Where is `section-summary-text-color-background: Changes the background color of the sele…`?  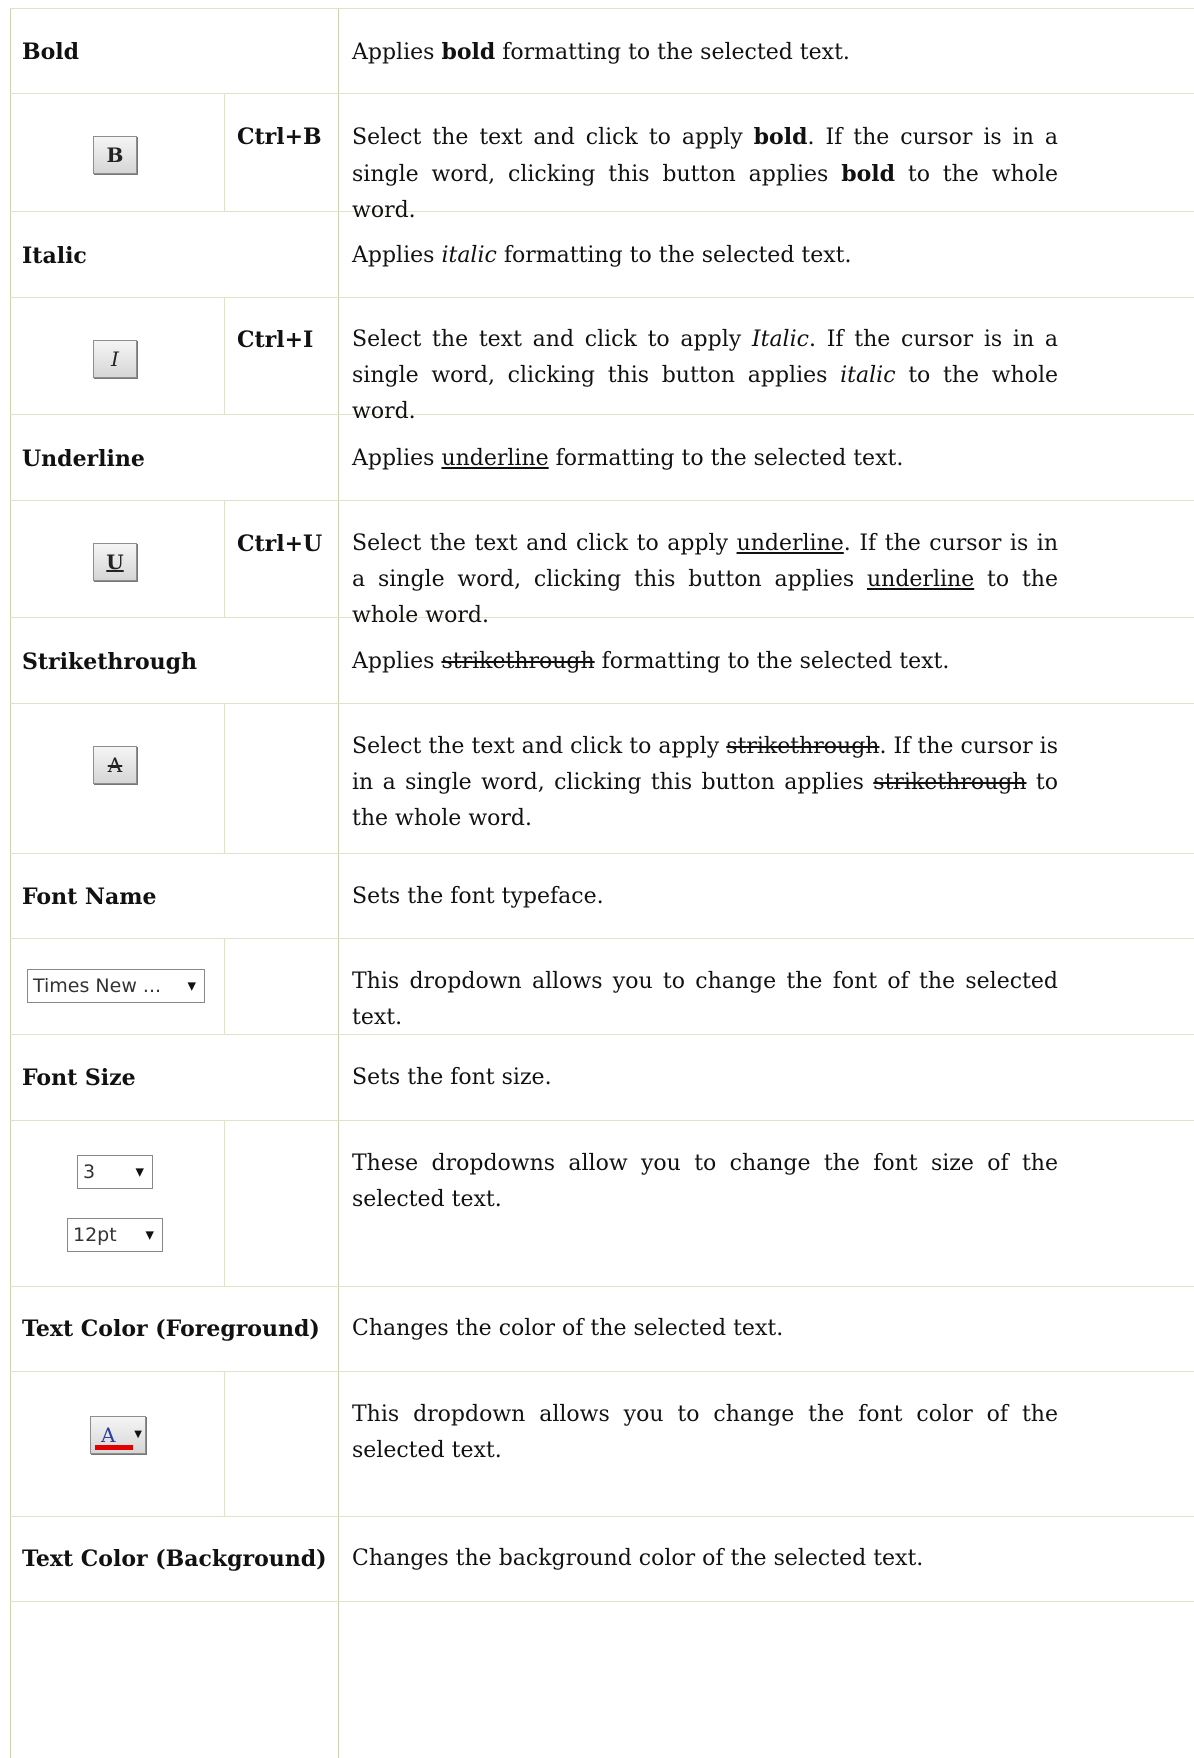
section-summary-text-color-background: Changes the background color of the sele… is located at coordinates (638, 1558).